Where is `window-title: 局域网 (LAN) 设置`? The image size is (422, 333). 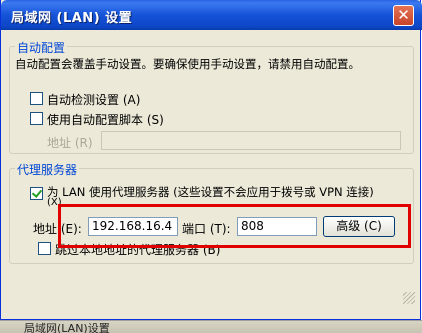 window-title: 局域网 (LAN) 设置 is located at coordinates (72, 18).